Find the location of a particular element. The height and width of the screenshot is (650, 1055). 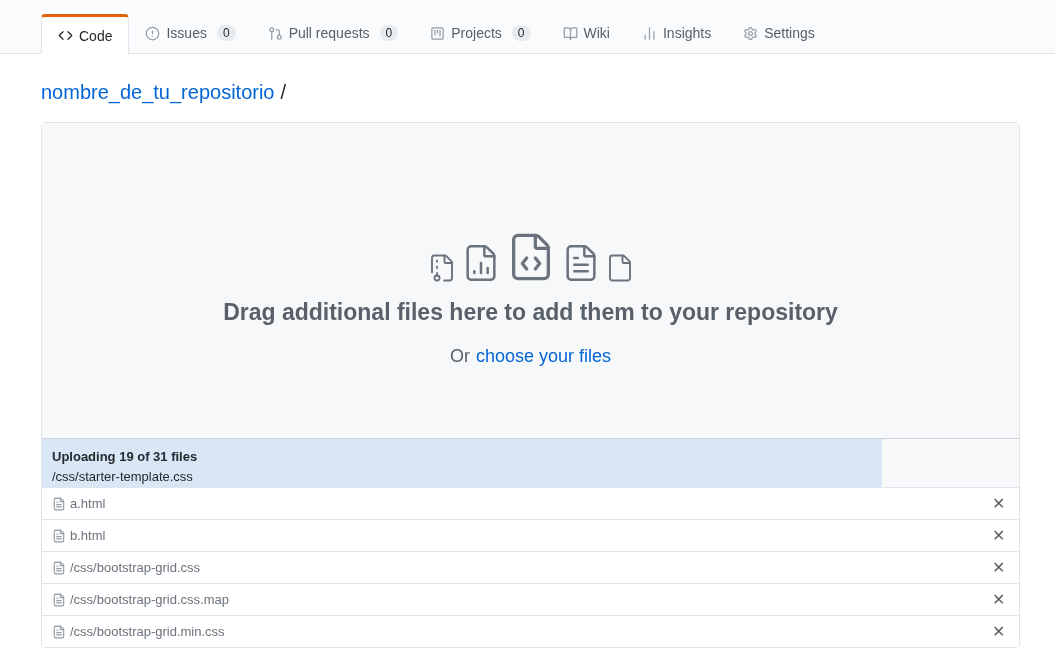

choose-files-link: choose your files is located at coordinates (543, 355).